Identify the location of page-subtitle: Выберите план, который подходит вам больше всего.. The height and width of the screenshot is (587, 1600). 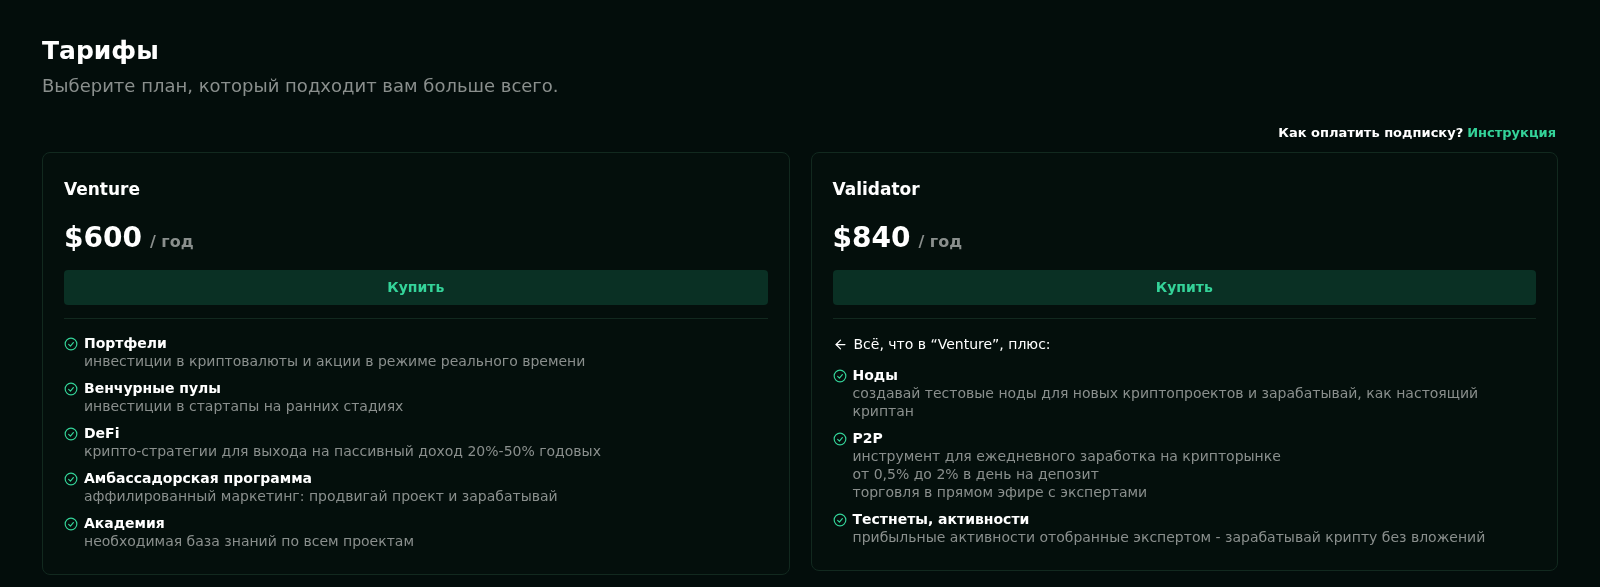
(301, 85).